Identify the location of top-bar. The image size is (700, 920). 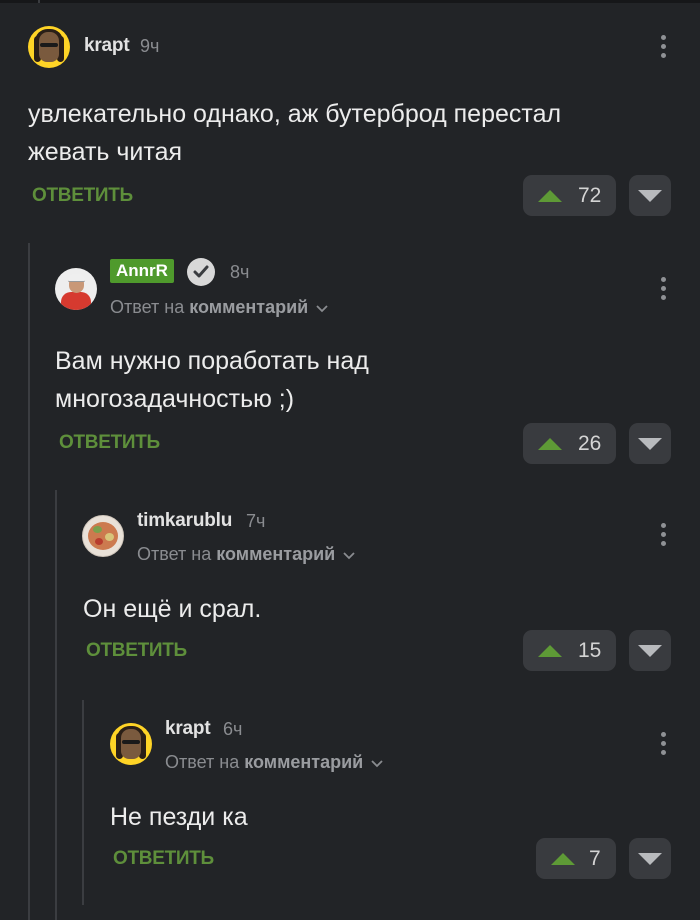
(350, 1).